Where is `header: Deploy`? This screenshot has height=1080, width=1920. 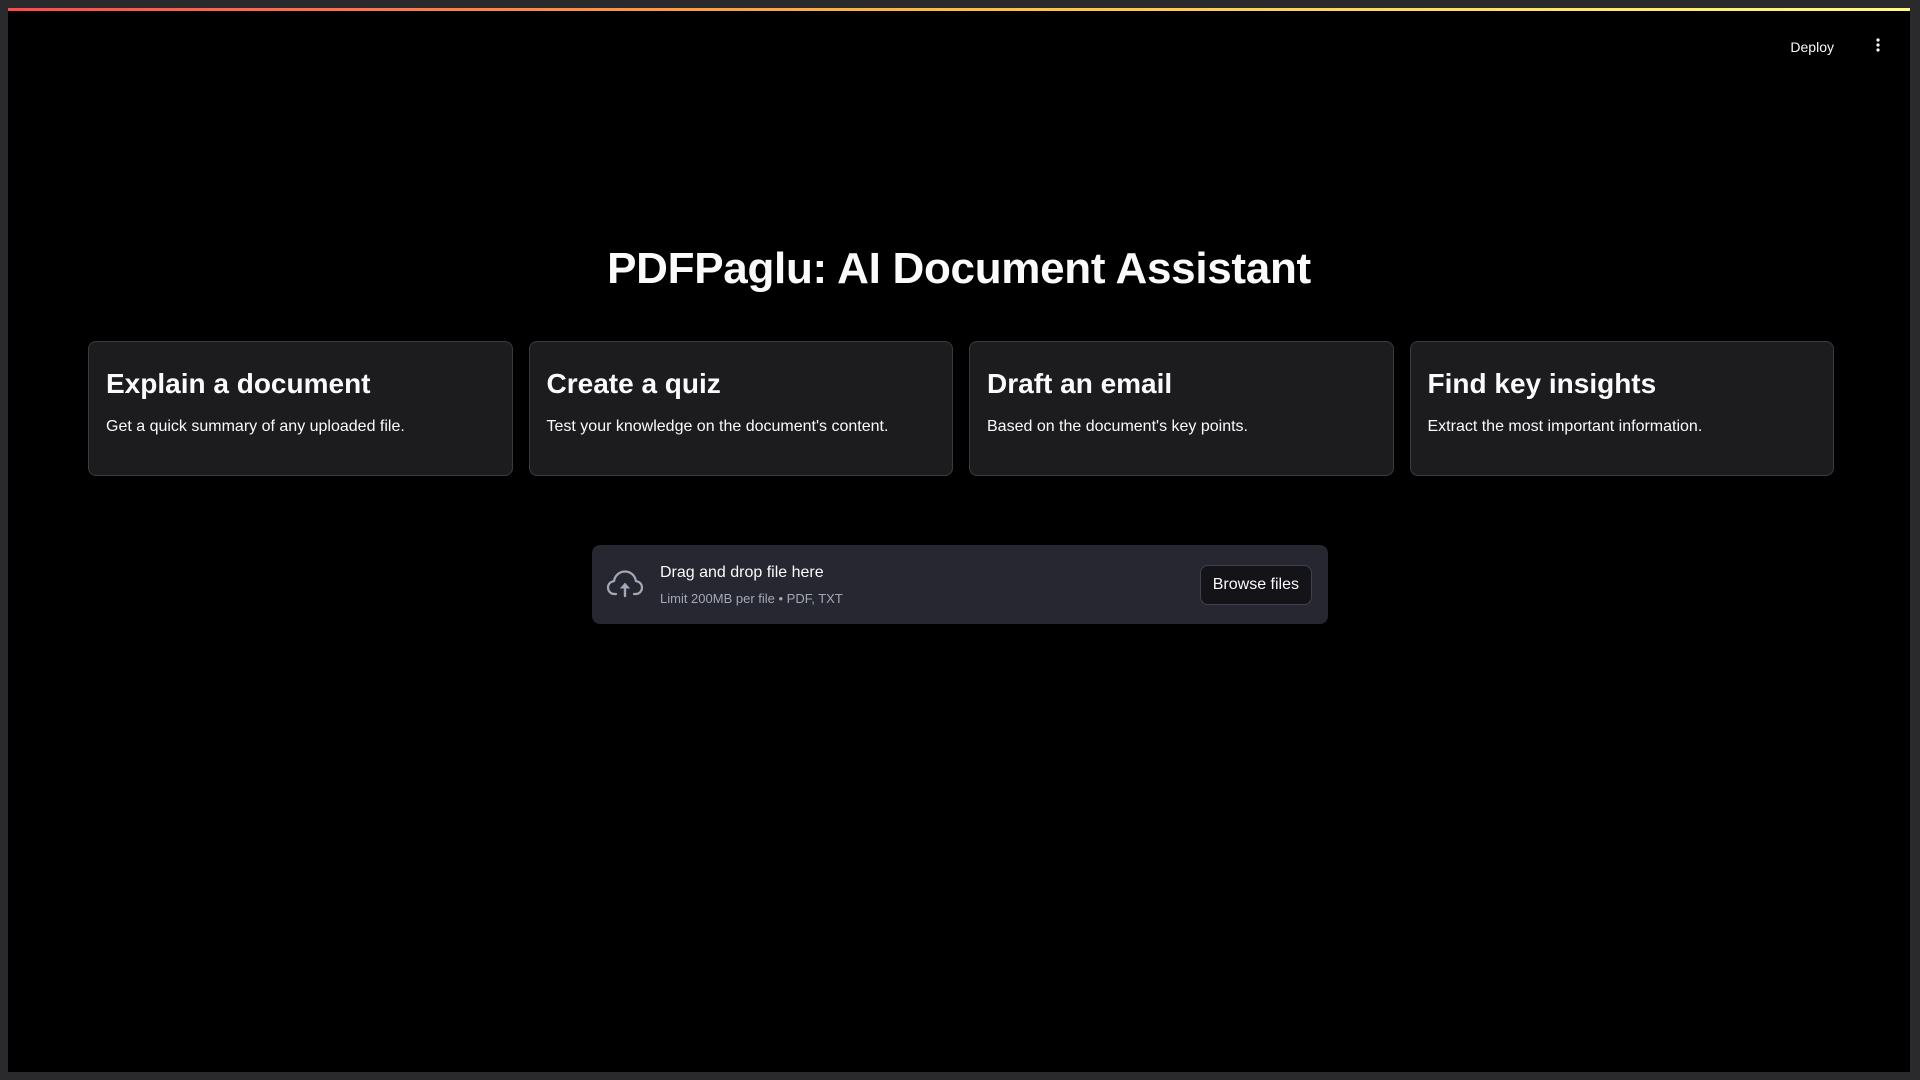
header: Deploy is located at coordinates (959, 46).